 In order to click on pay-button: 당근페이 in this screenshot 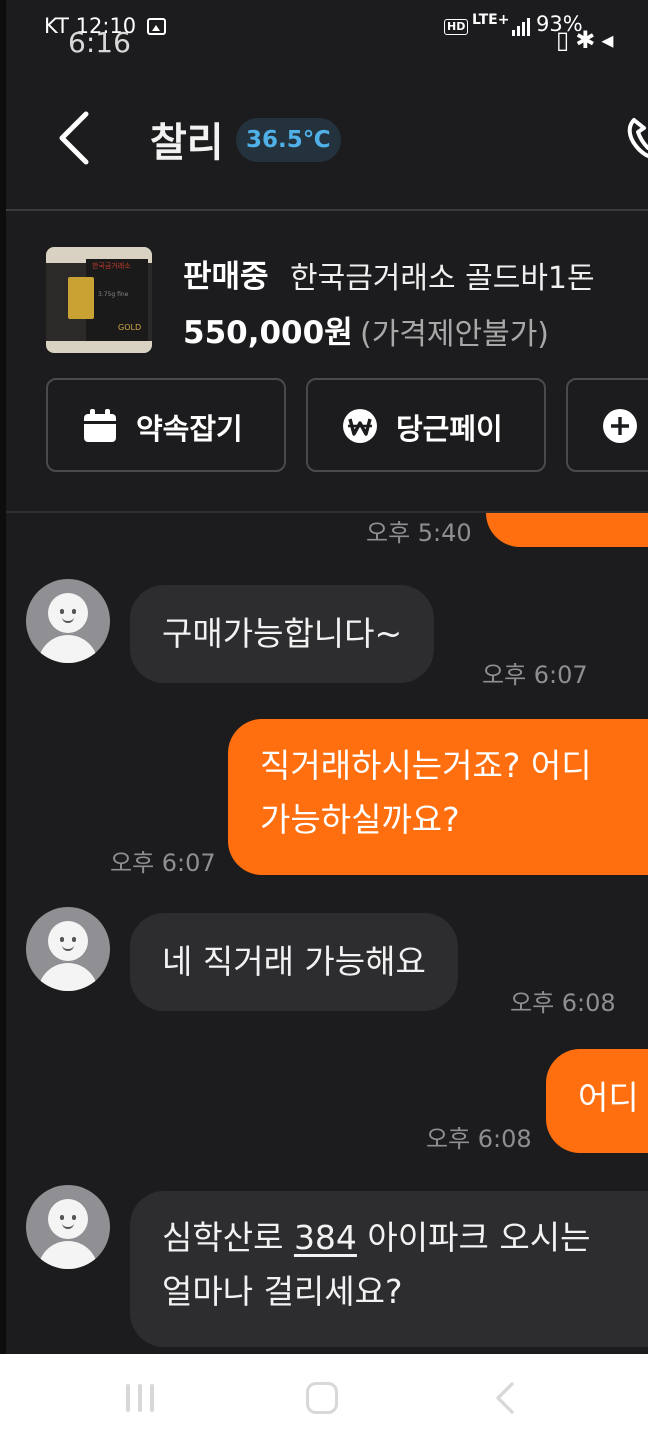, I will do `click(426, 425)`.